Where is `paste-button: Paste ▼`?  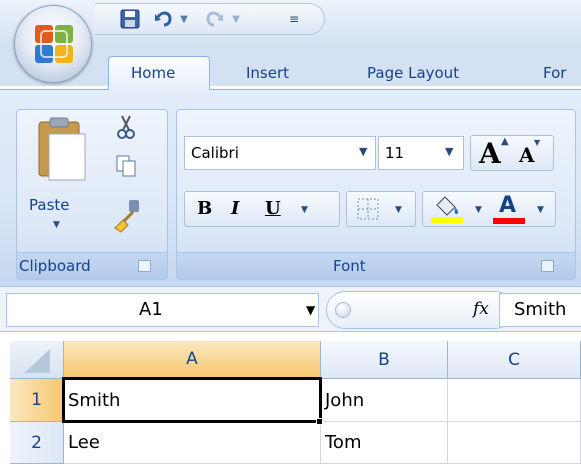 paste-button: Paste ▼ is located at coordinates (61, 181).